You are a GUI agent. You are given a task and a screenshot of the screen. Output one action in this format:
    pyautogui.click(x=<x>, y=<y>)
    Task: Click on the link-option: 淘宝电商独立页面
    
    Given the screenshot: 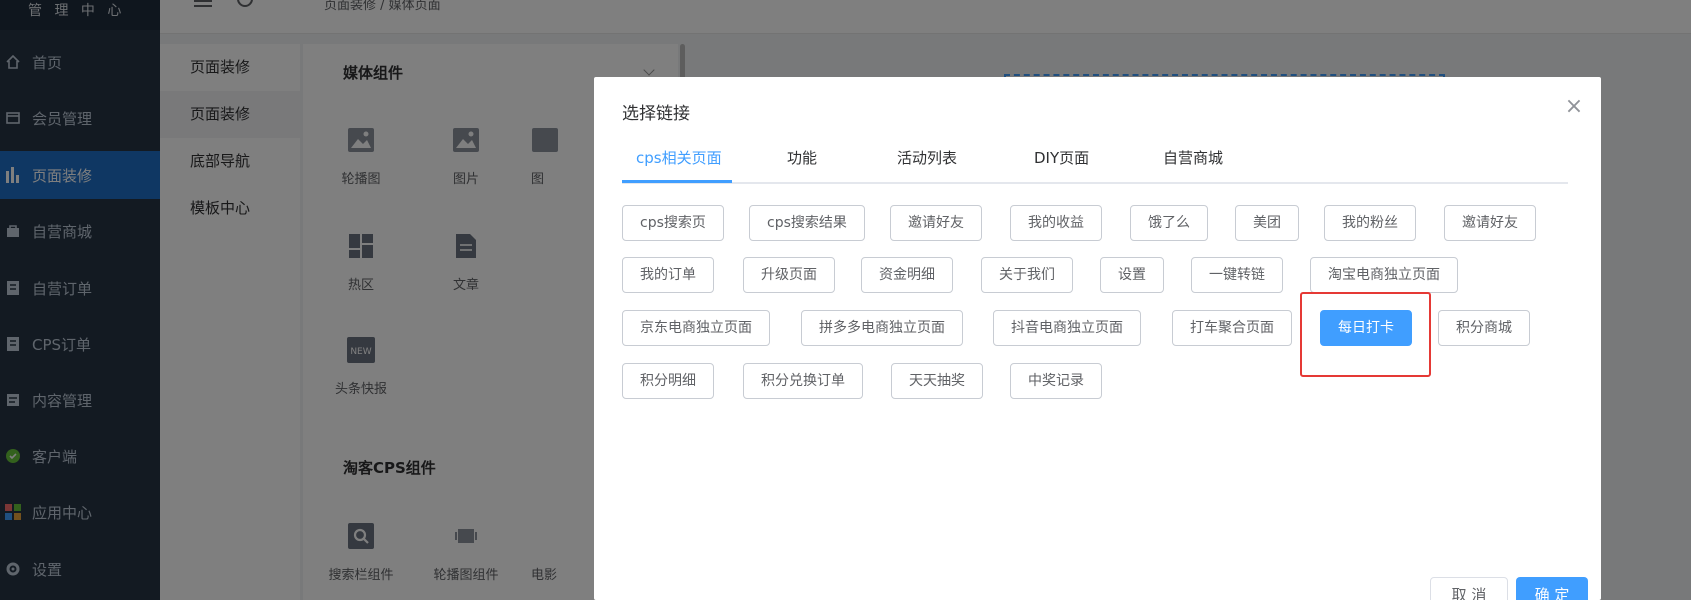 What is the action you would take?
    pyautogui.click(x=1384, y=275)
    